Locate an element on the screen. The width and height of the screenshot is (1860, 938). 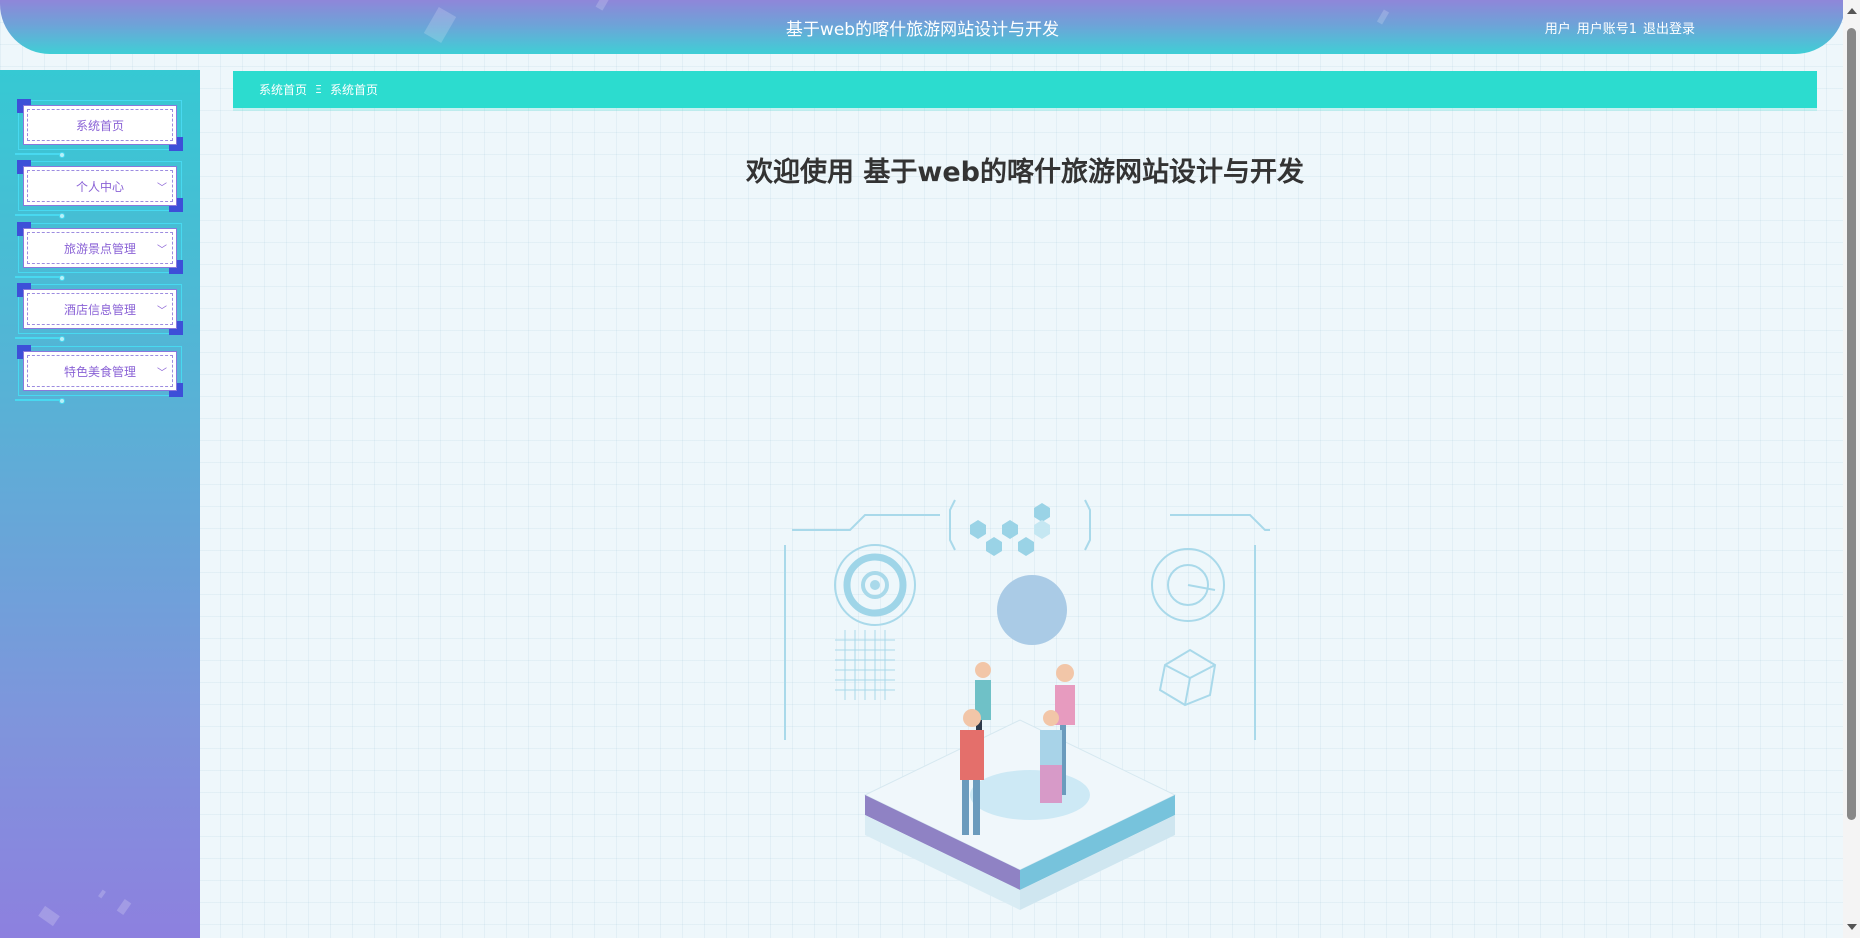
welcome-illustration is located at coordinates (1027, 704).